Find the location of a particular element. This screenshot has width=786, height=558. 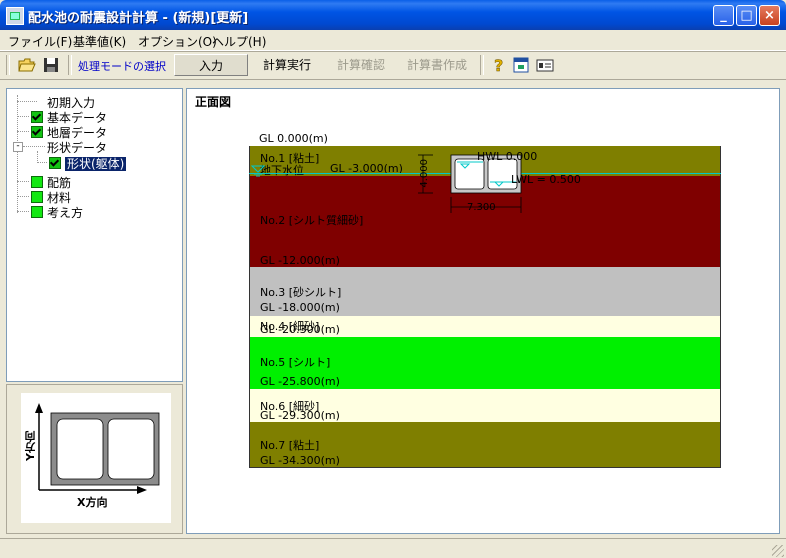

selected-label: 形状(躯体) is located at coordinates (96, 164).